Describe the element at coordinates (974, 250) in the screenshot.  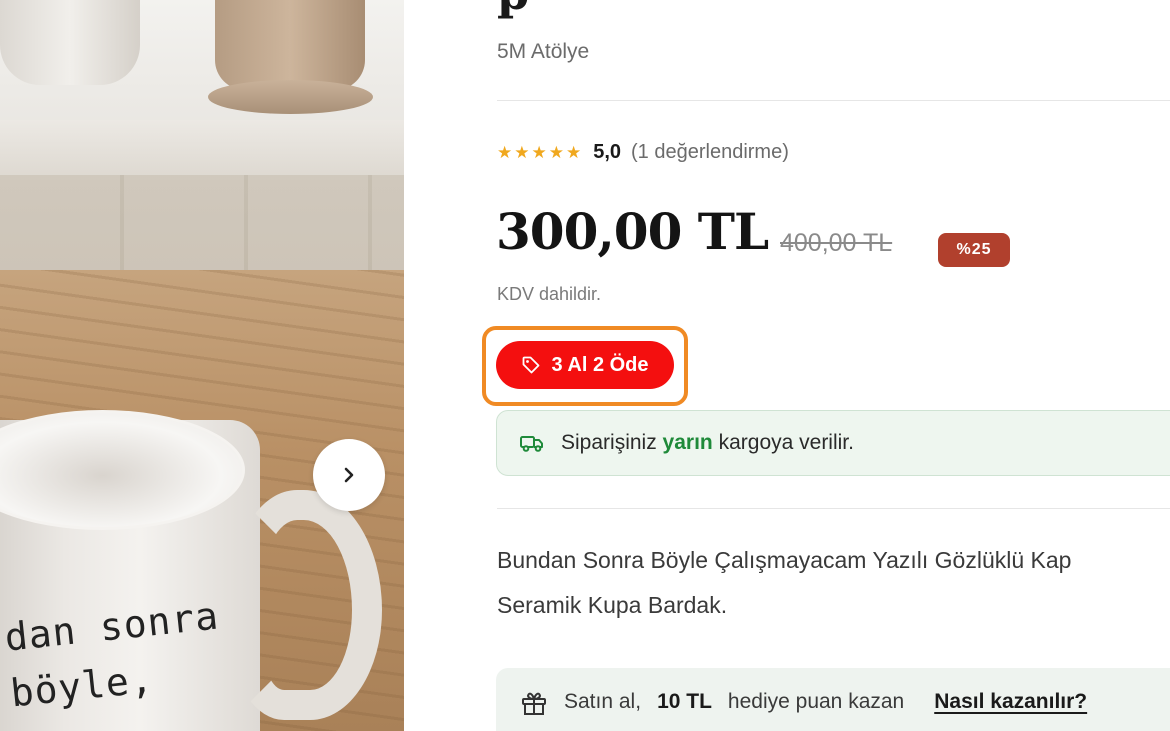
I see `discount-badge: %25` at that location.